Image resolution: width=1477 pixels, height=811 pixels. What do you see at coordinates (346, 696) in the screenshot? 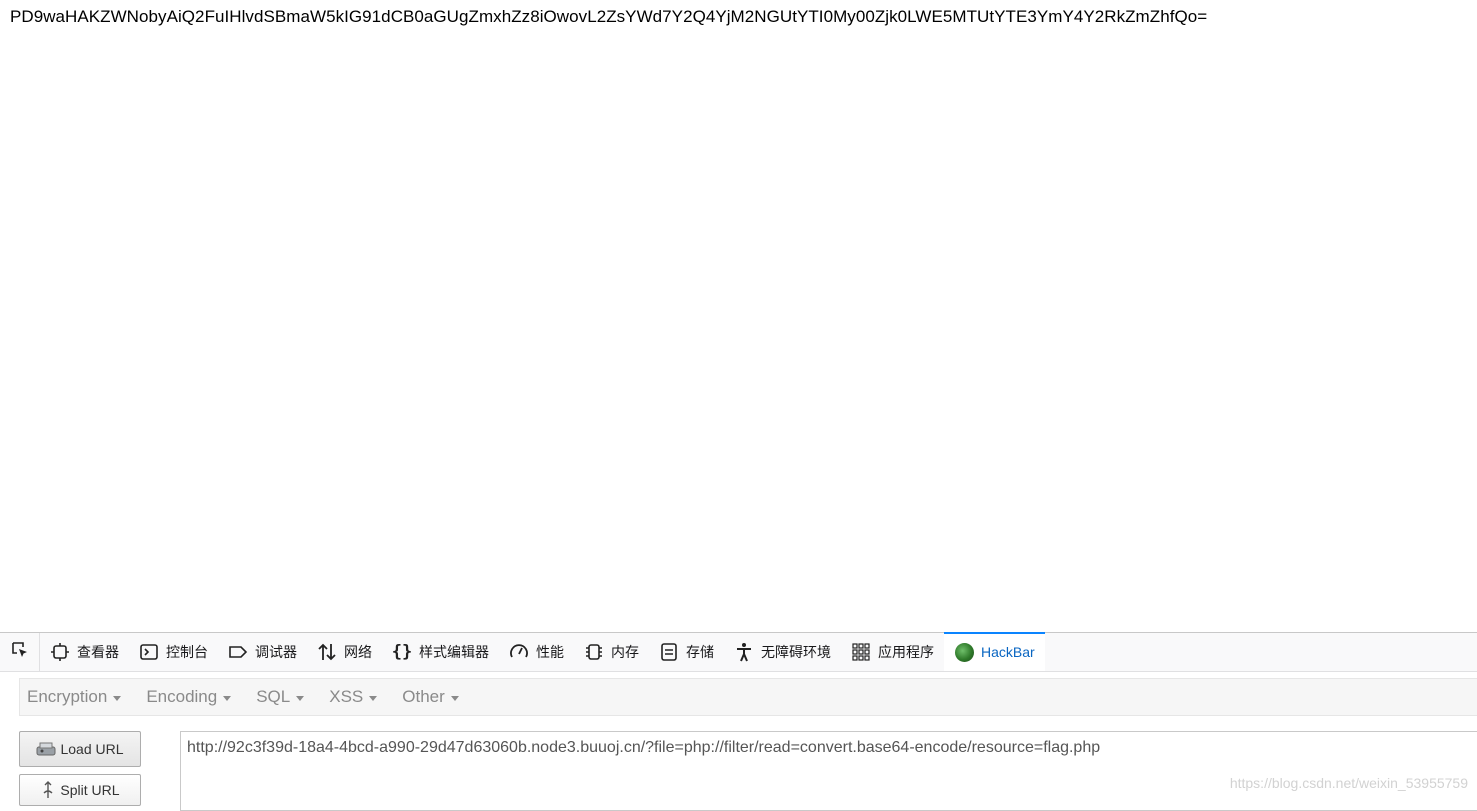
I see `menu-xss-label: XSS` at bounding box center [346, 696].